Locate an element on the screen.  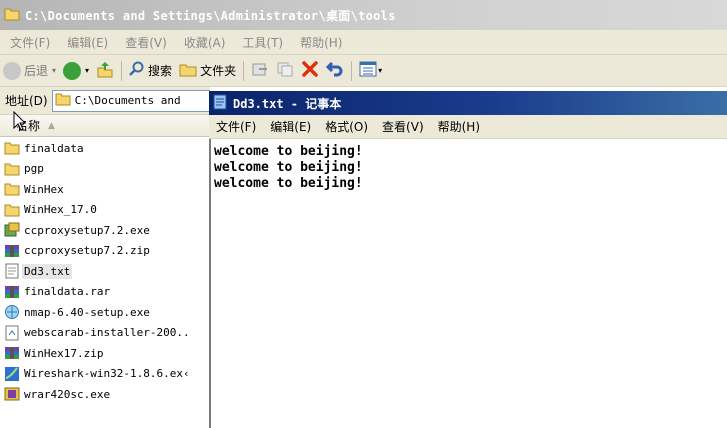
file-list-item: Dd3.txt is located at coordinates (104, 271).